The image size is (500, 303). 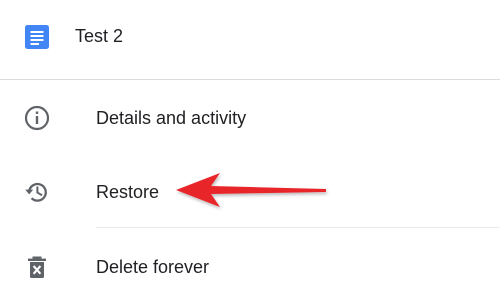 What do you see at coordinates (171, 118) in the screenshot?
I see `menu-item-label: Details and activity` at bounding box center [171, 118].